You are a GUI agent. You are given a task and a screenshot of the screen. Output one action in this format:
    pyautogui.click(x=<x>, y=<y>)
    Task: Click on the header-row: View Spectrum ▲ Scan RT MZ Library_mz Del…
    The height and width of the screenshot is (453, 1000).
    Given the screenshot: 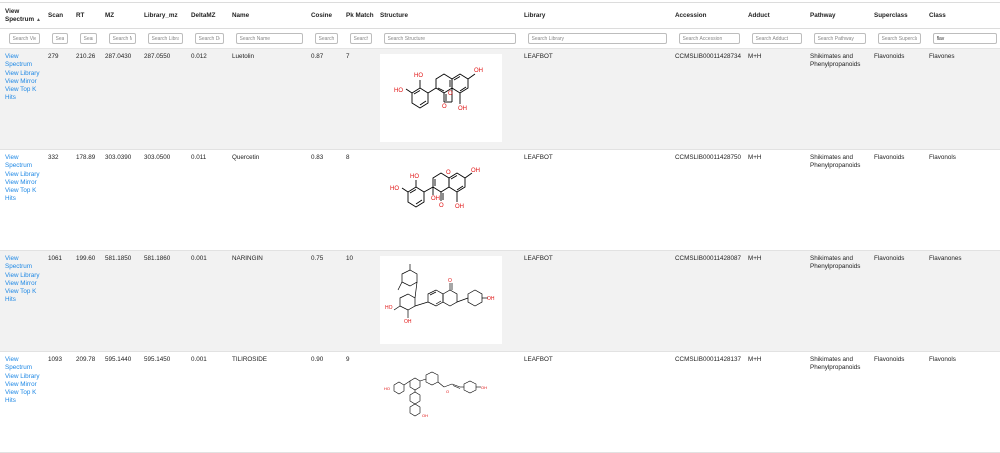 What is the action you would take?
    pyautogui.click(x=500, y=15)
    